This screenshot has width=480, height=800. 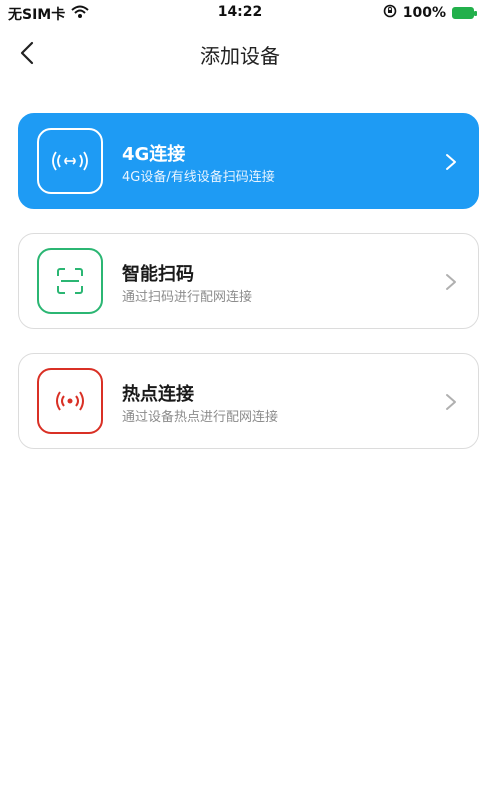 What do you see at coordinates (158, 274) in the screenshot?
I see `option-title: 智能扫码` at bounding box center [158, 274].